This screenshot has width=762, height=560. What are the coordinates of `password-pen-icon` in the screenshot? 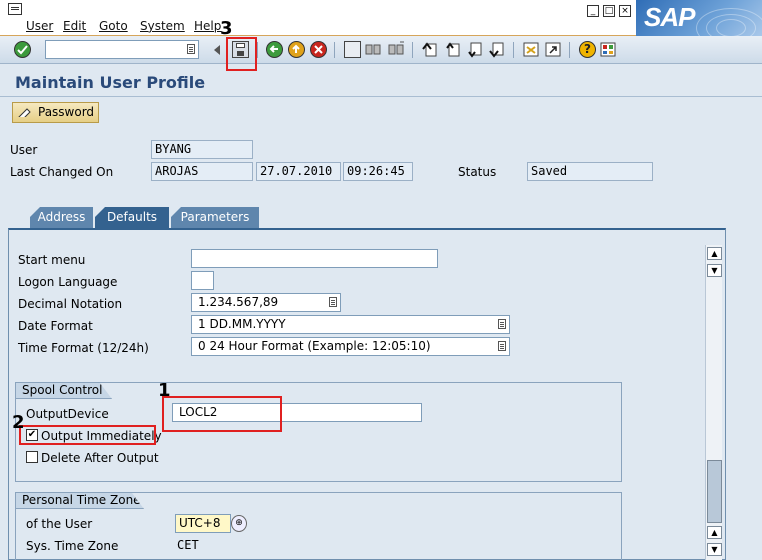 It's located at (24, 112).